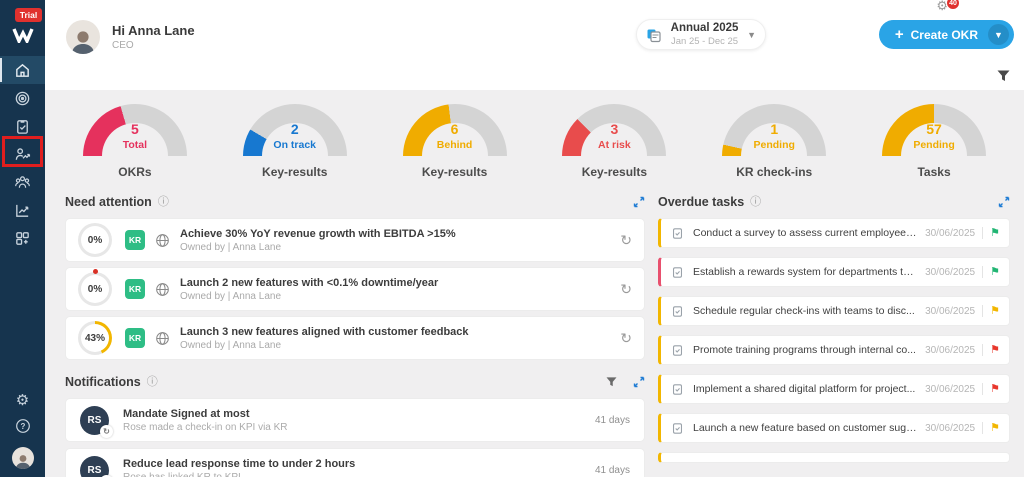  I want to click on kr-badge: KR, so click(135, 240).